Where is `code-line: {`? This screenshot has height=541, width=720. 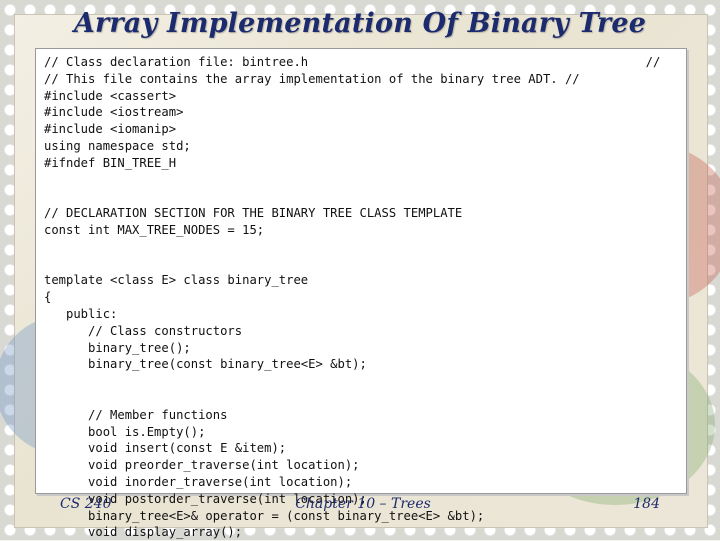
code-line: { is located at coordinates (48, 297).